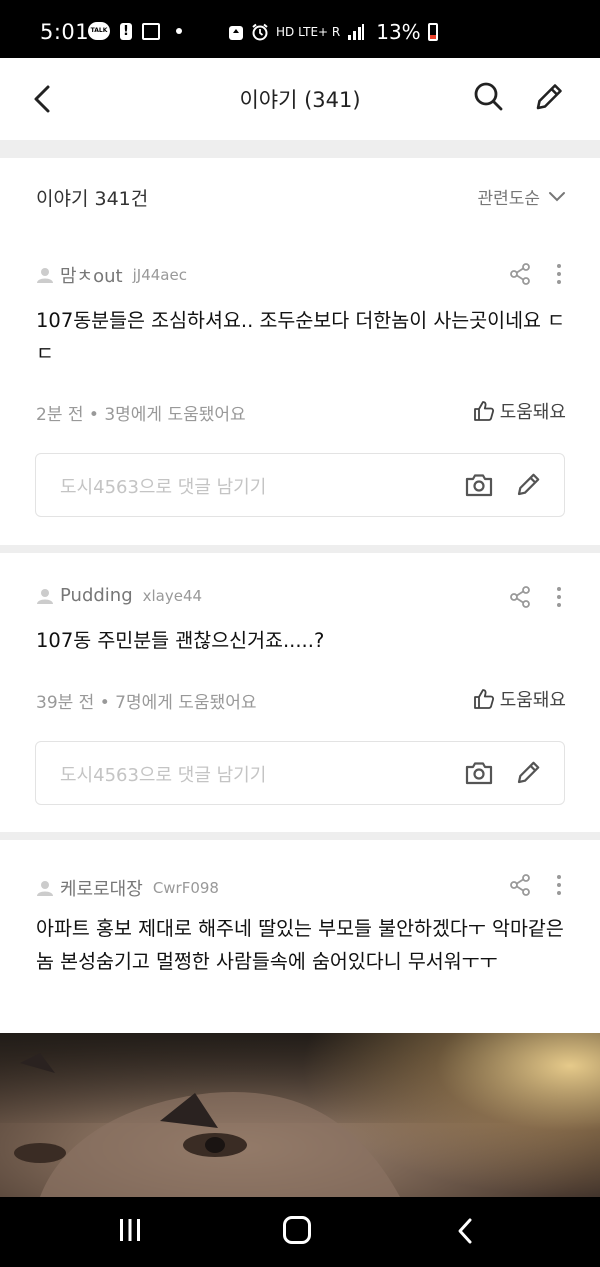 This screenshot has width=600, height=1267. What do you see at coordinates (557, 196) in the screenshot?
I see `chevron-down-icon` at bounding box center [557, 196].